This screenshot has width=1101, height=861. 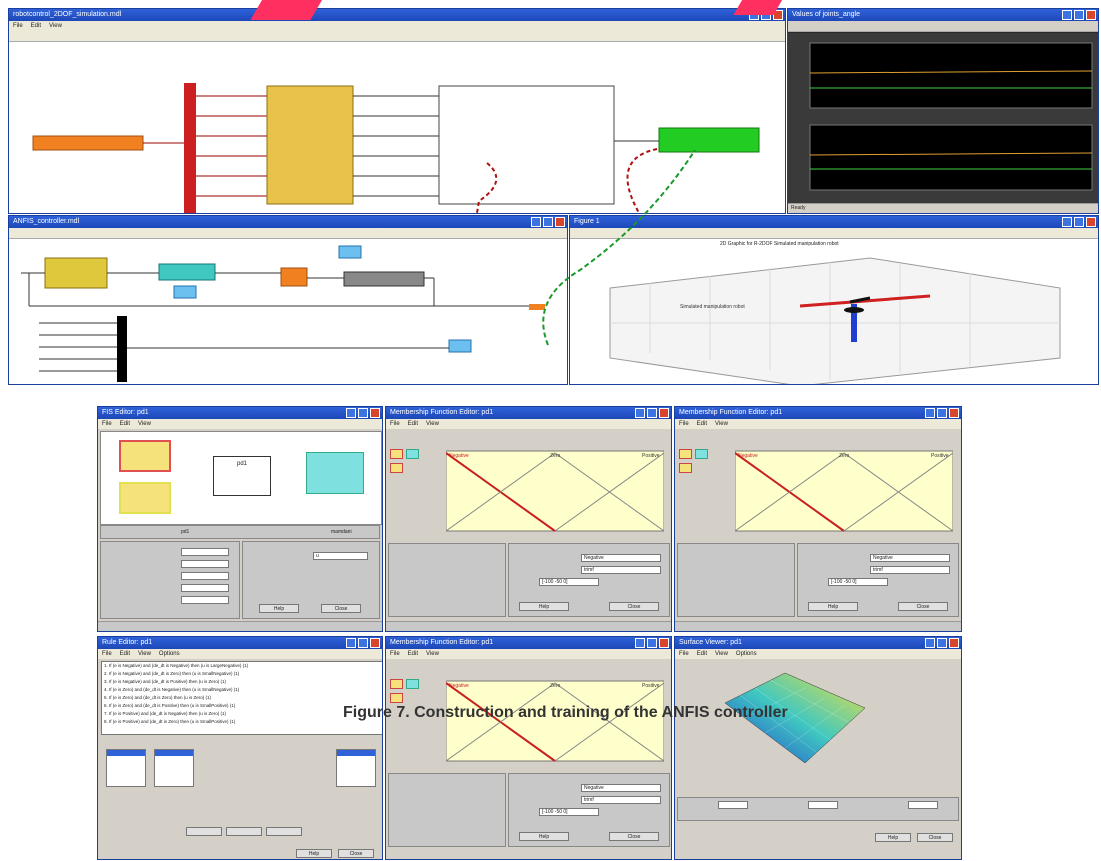 What do you see at coordinates (284, 831) in the screenshot?
I see `change-rule-button` at bounding box center [284, 831].